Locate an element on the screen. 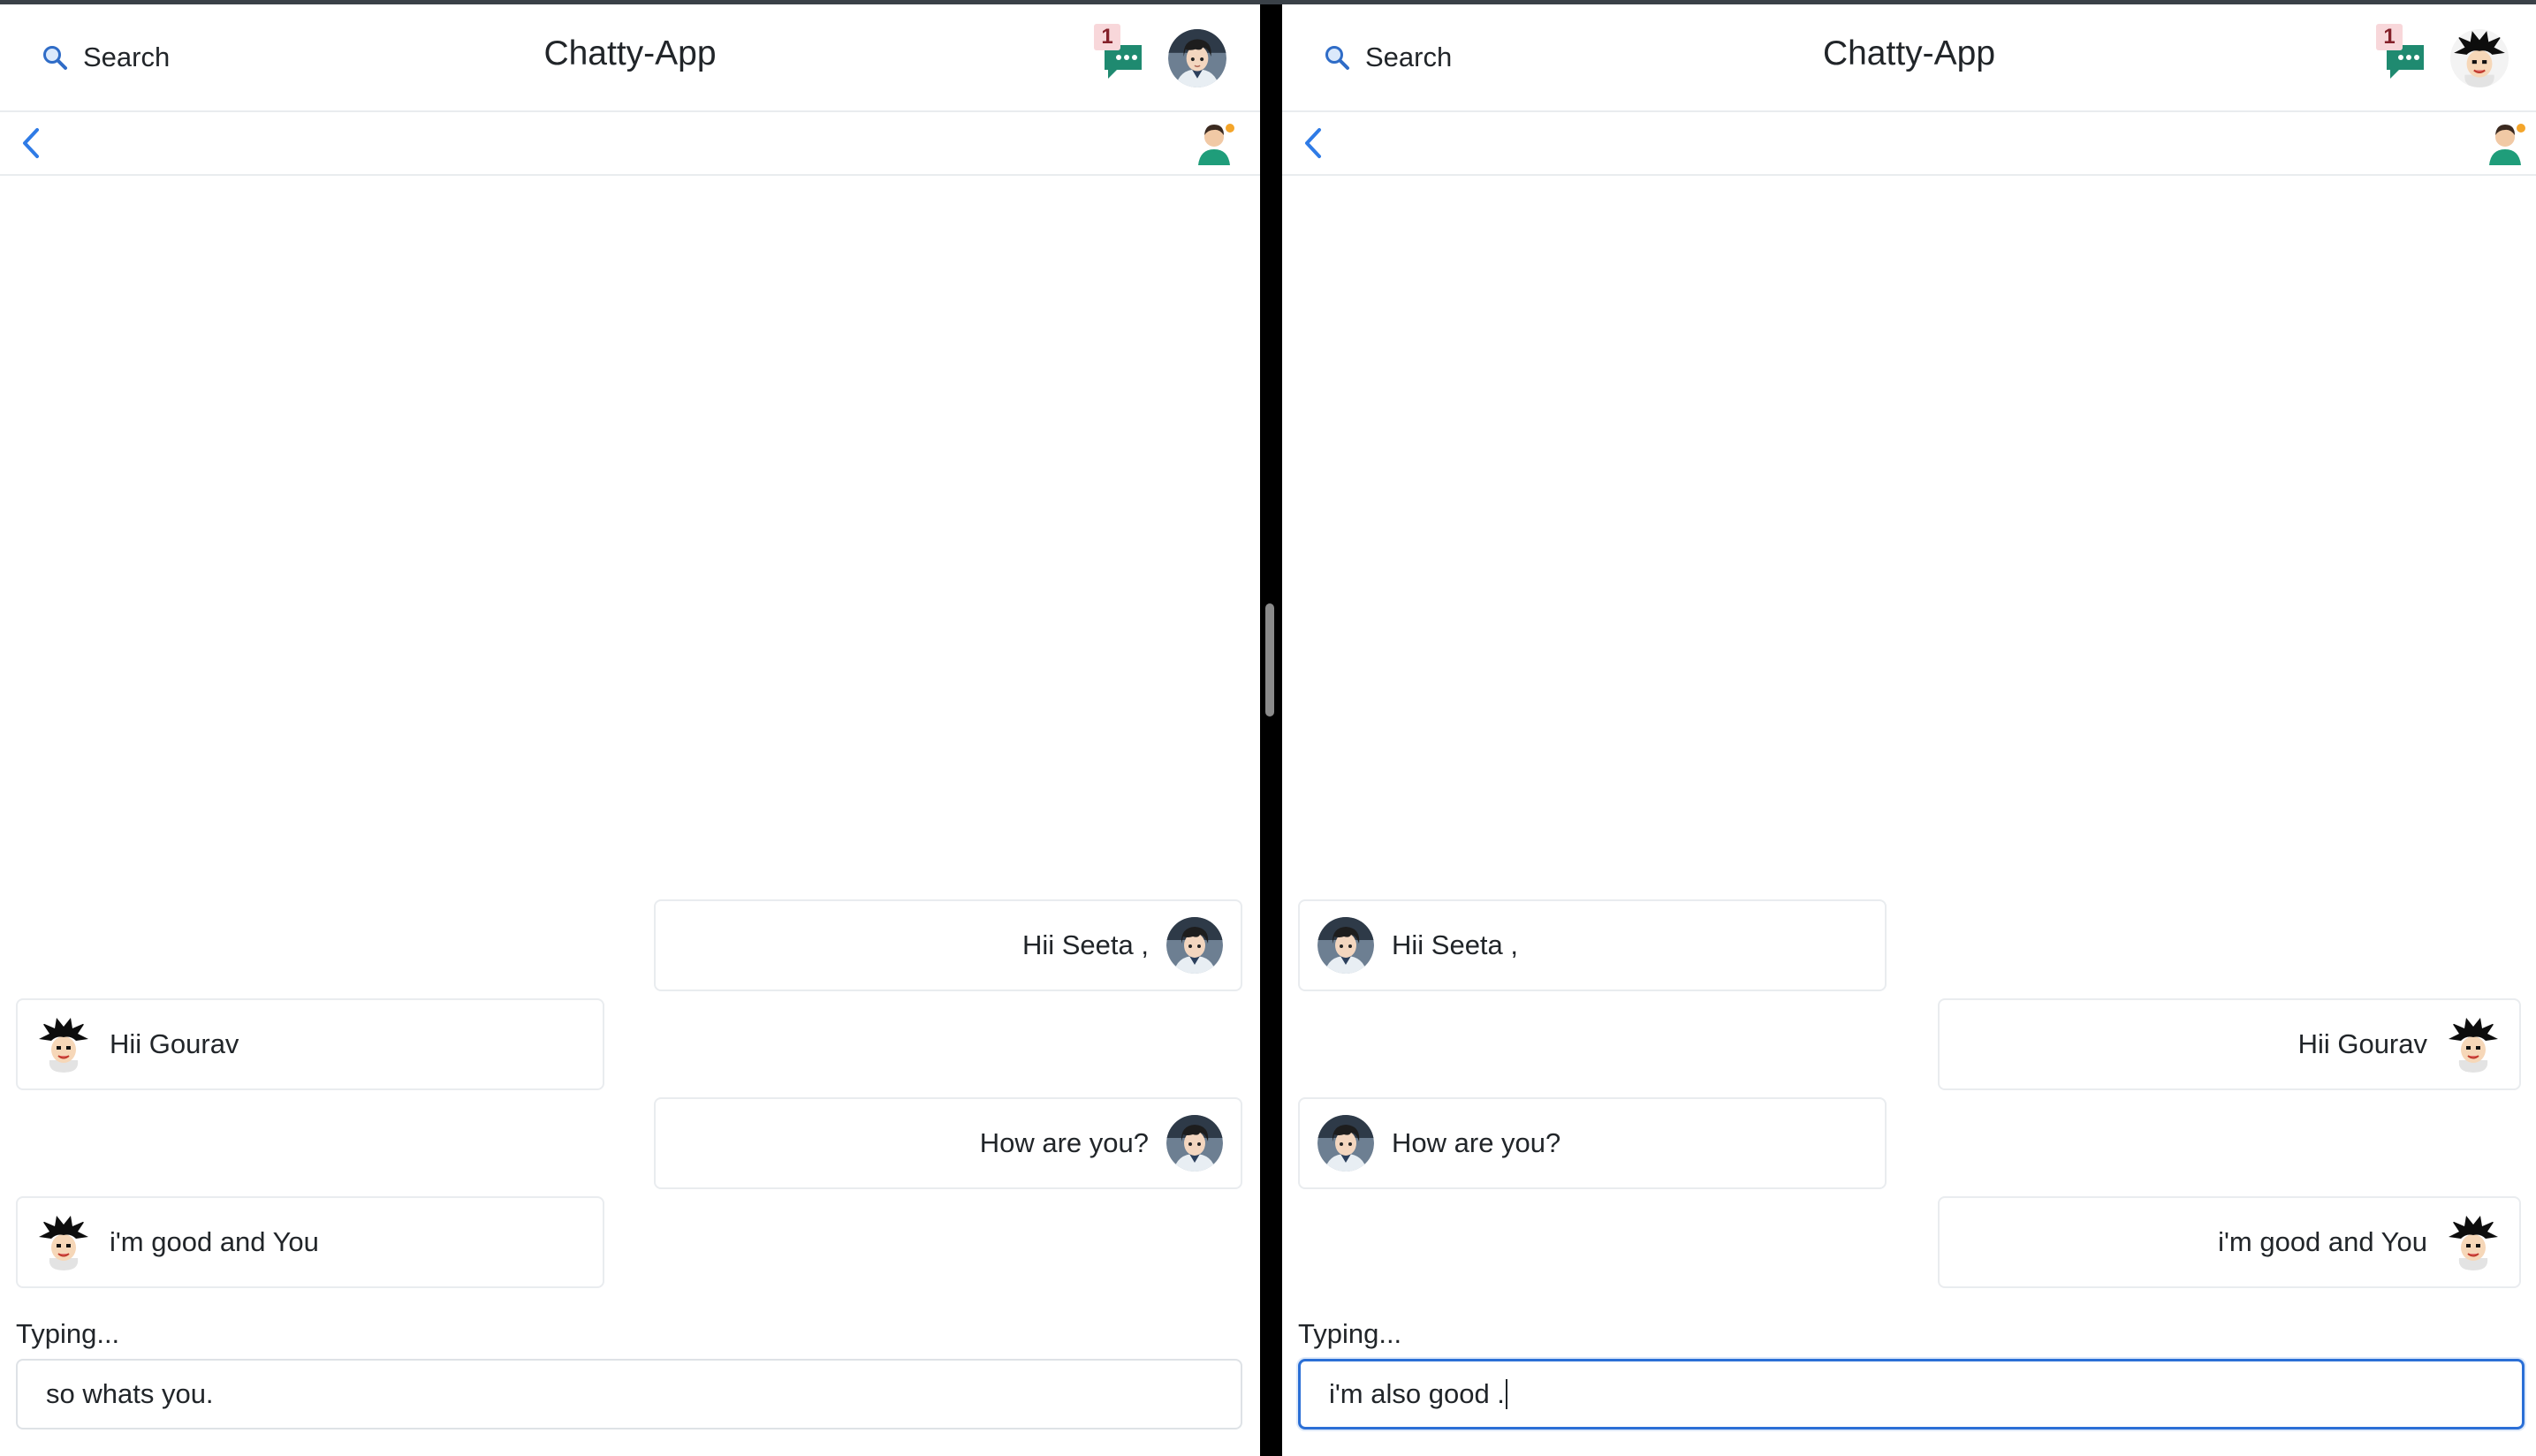 The width and height of the screenshot is (2536, 1456). message-bubble-received: Hii Seeta , is located at coordinates (1592, 945).